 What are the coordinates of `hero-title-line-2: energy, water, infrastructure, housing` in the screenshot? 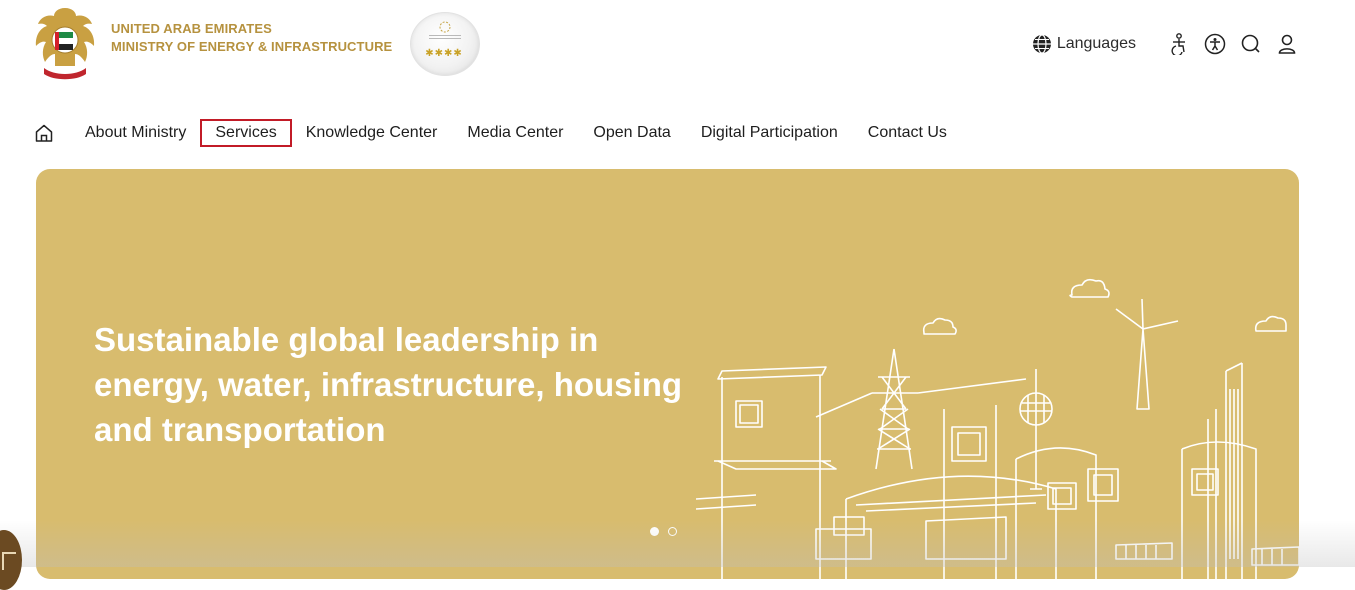 It's located at (388, 384).